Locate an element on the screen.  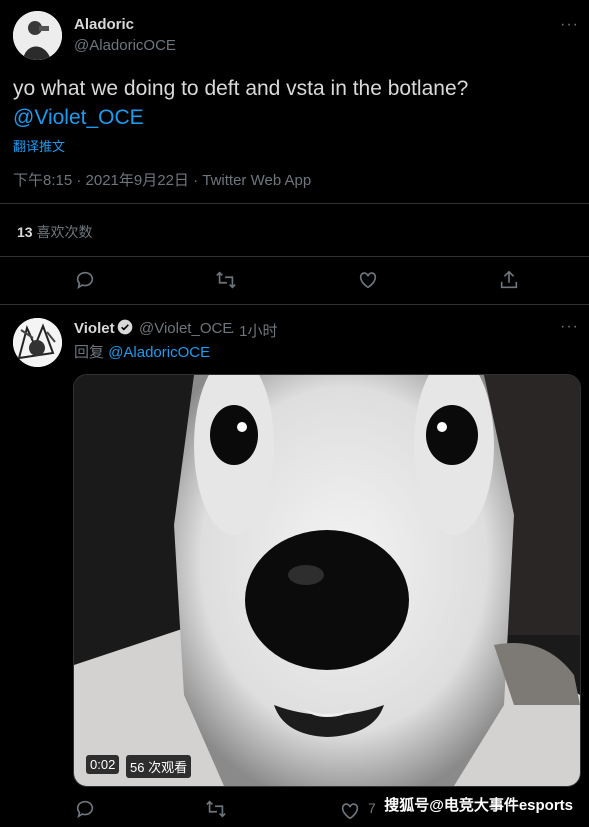
reply-time: · 1小时 is located at coordinates (254, 330).